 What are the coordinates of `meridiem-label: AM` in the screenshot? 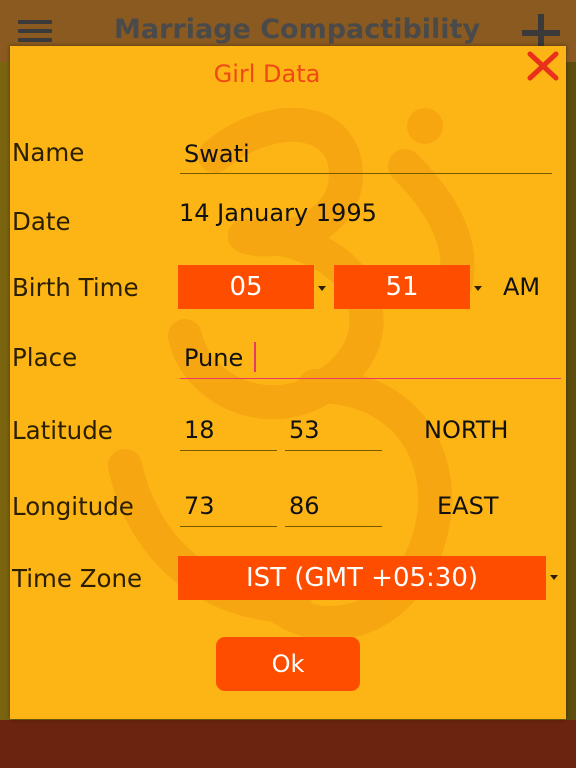 It's located at (521, 287).